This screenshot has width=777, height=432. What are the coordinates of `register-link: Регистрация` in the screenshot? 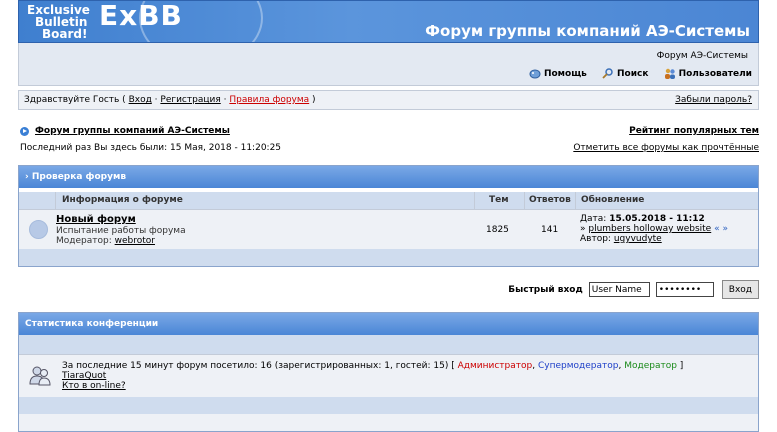 It's located at (190, 100).